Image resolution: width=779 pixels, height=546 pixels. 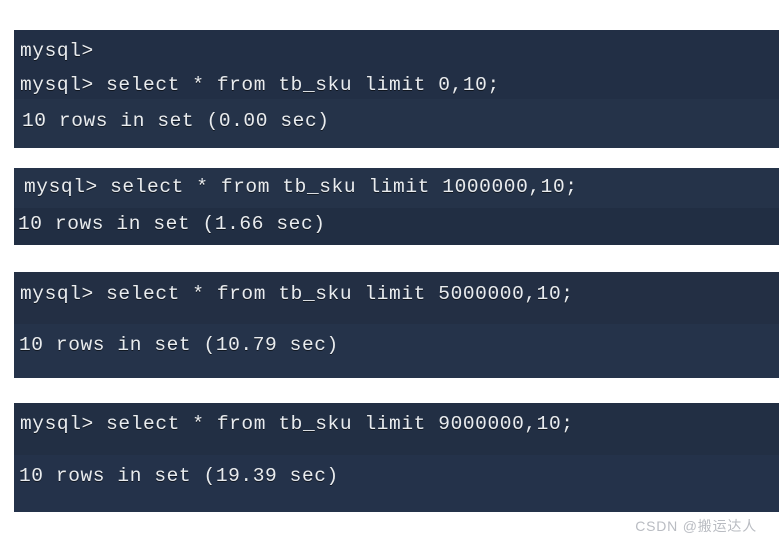 I want to click on terminal-prompt-line: mysql>, so click(x=57, y=51).